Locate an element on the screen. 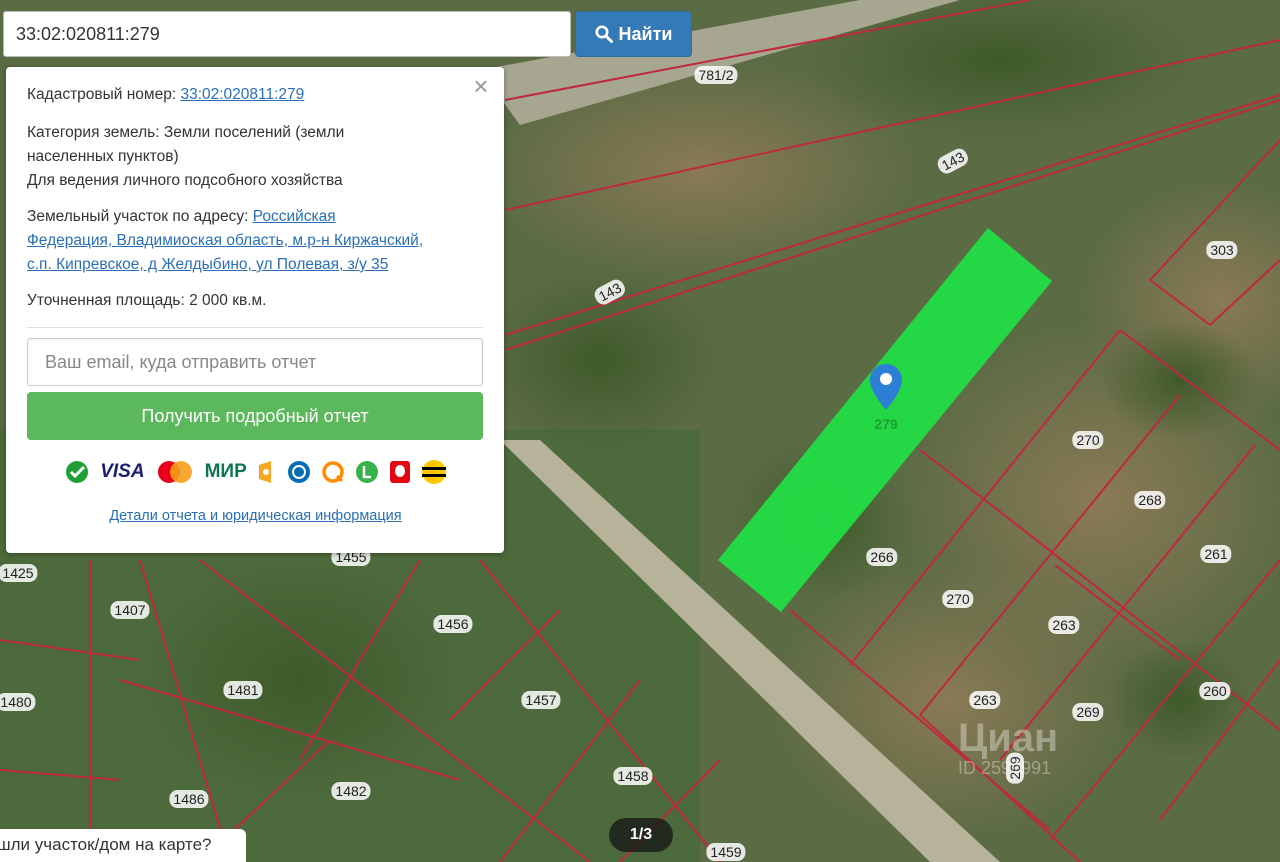 The height and width of the screenshot is (862, 1280). cadastral-number-link: 33:02:020811:279 is located at coordinates (242, 94).